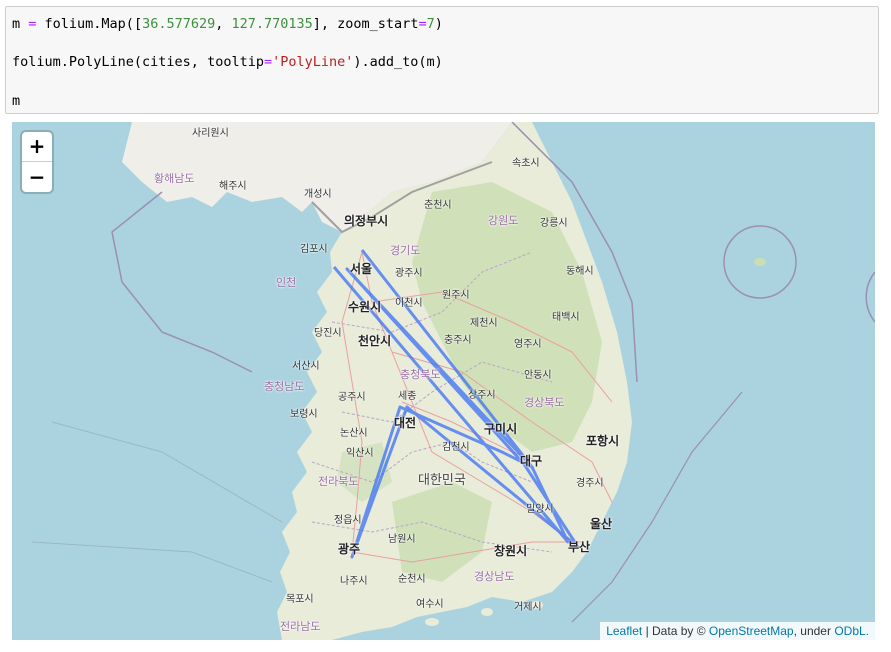  Describe the element at coordinates (420, 374) in the screenshot. I see `label-chungbuk: 충청북도` at that location.